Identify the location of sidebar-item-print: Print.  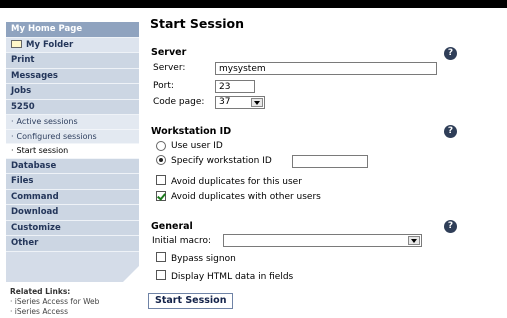
(72, 61).